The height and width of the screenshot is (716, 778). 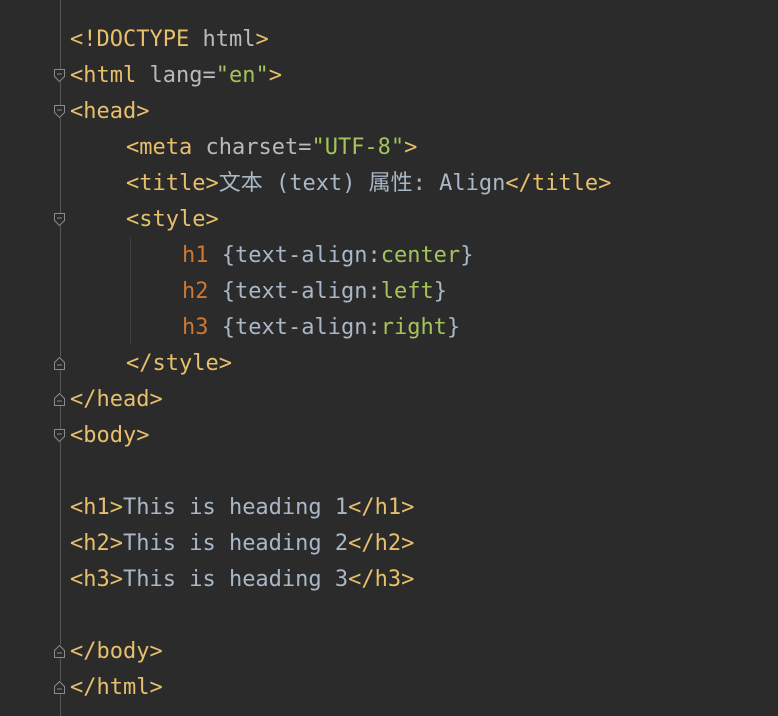 What do you see at coordinates (389, 652) in the screenshot?
I see `code-line: </body>` at bounding box center [389, 652].